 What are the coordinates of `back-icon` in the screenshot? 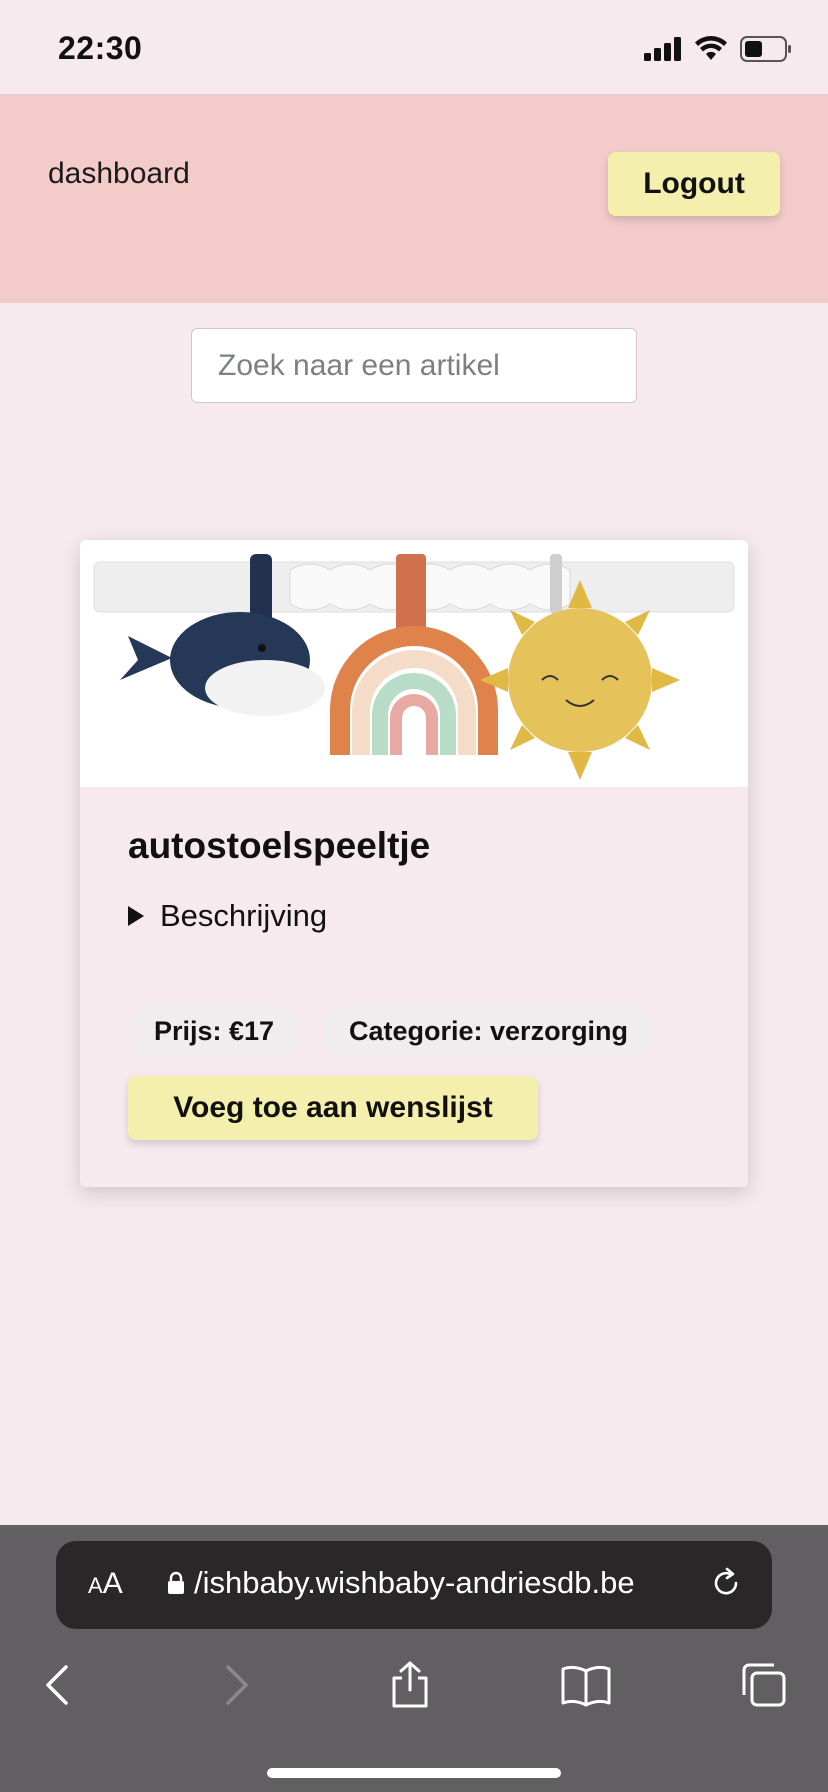 It's located at (58, 1685).